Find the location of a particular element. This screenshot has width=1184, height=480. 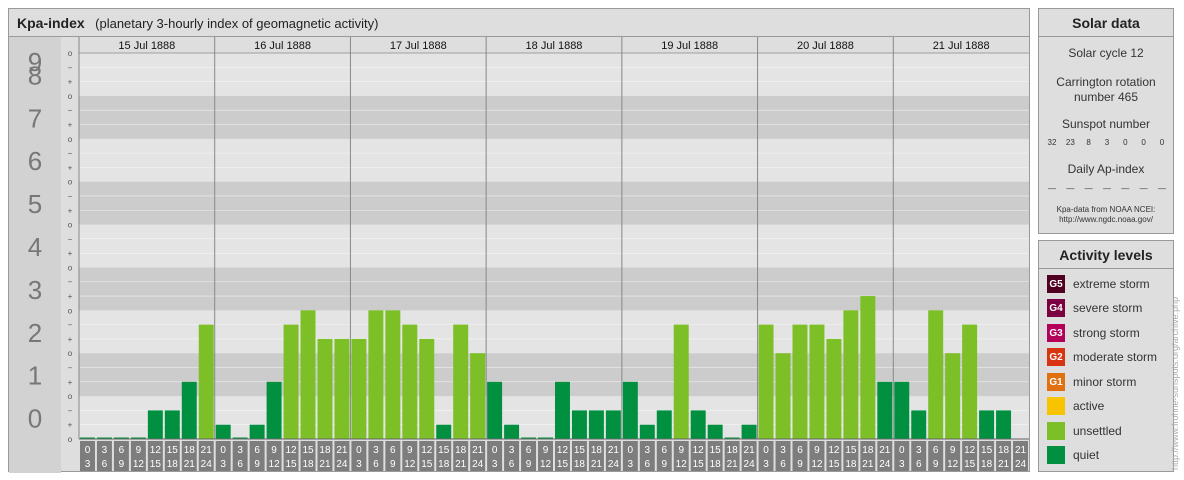

legend-swatch: G1 is located at coordinates (1056, 382).